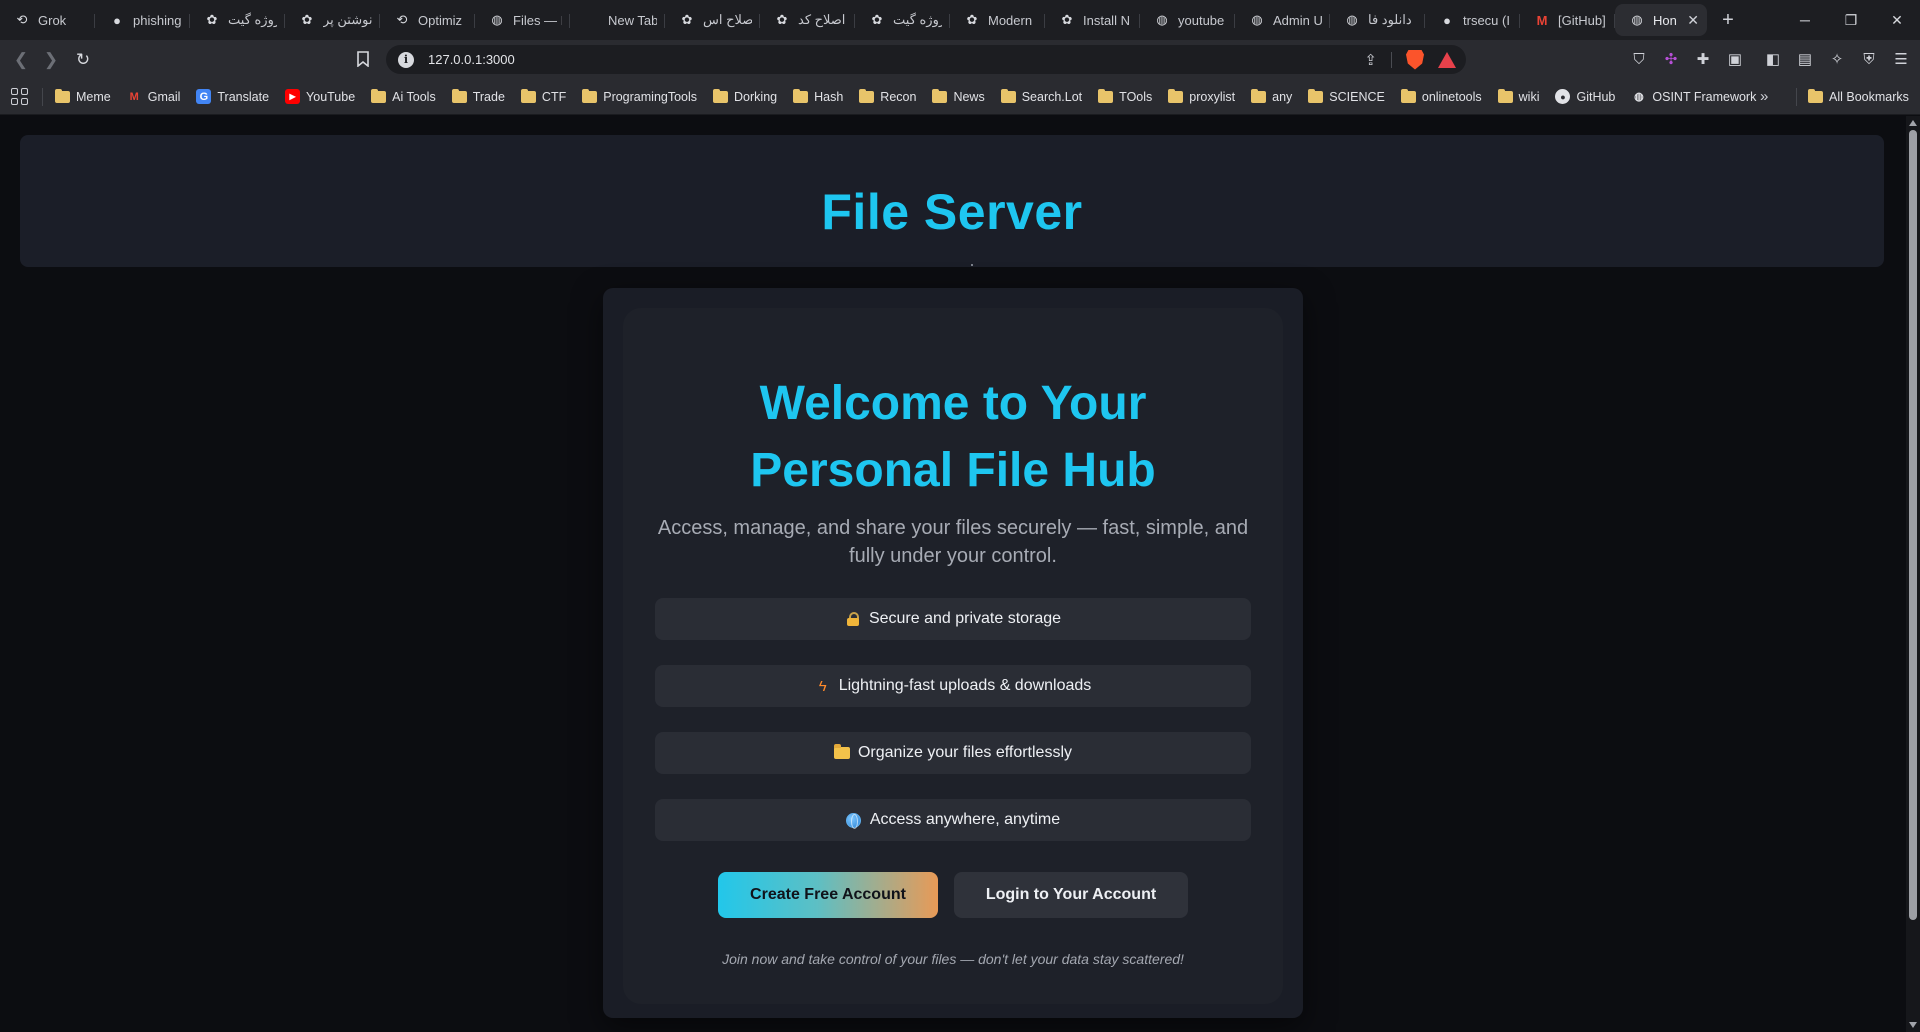 The width and height of the screenshot is (1920, 1032). What do you see at coordinates (958, 96) in the screenshot?
I see `bookmark-news: News` at bounding box center [958, 96].